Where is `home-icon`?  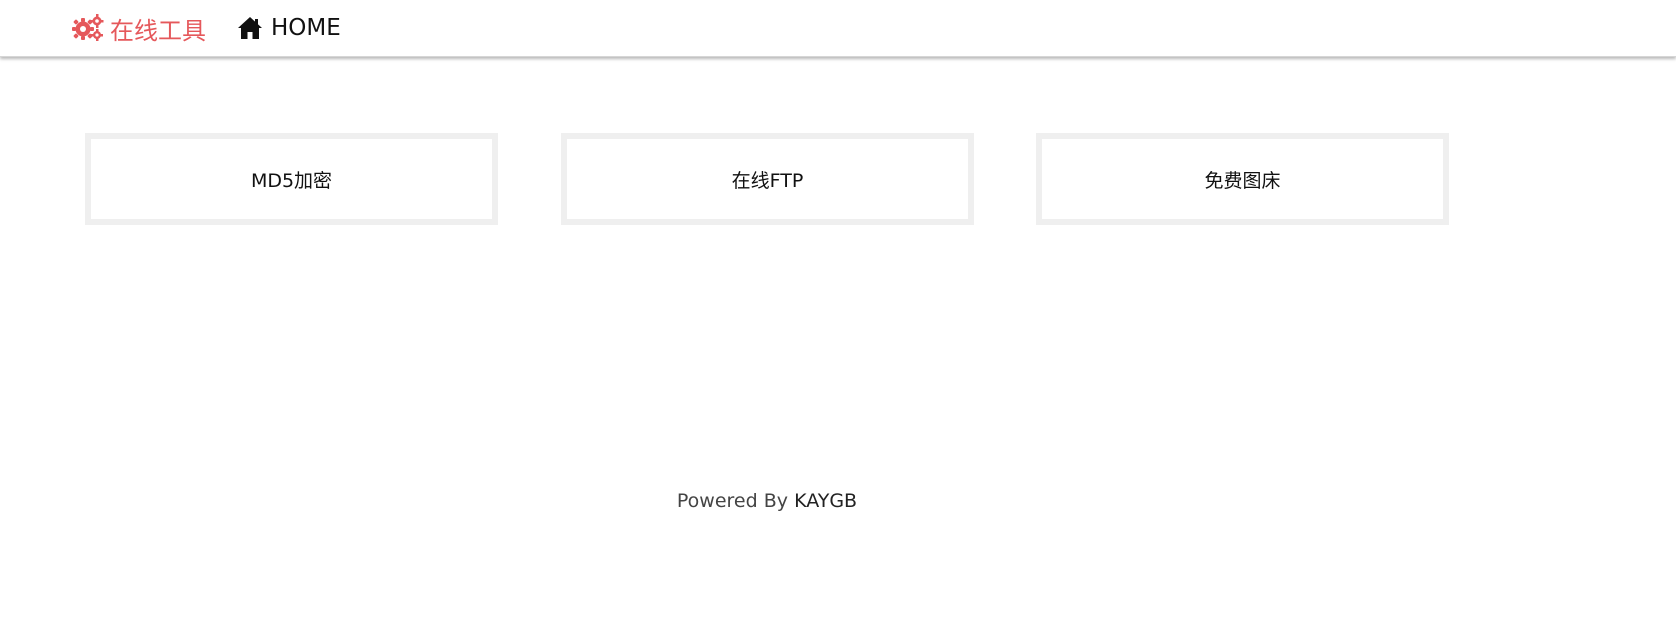 home-icon is located at coordinates (250, 28).